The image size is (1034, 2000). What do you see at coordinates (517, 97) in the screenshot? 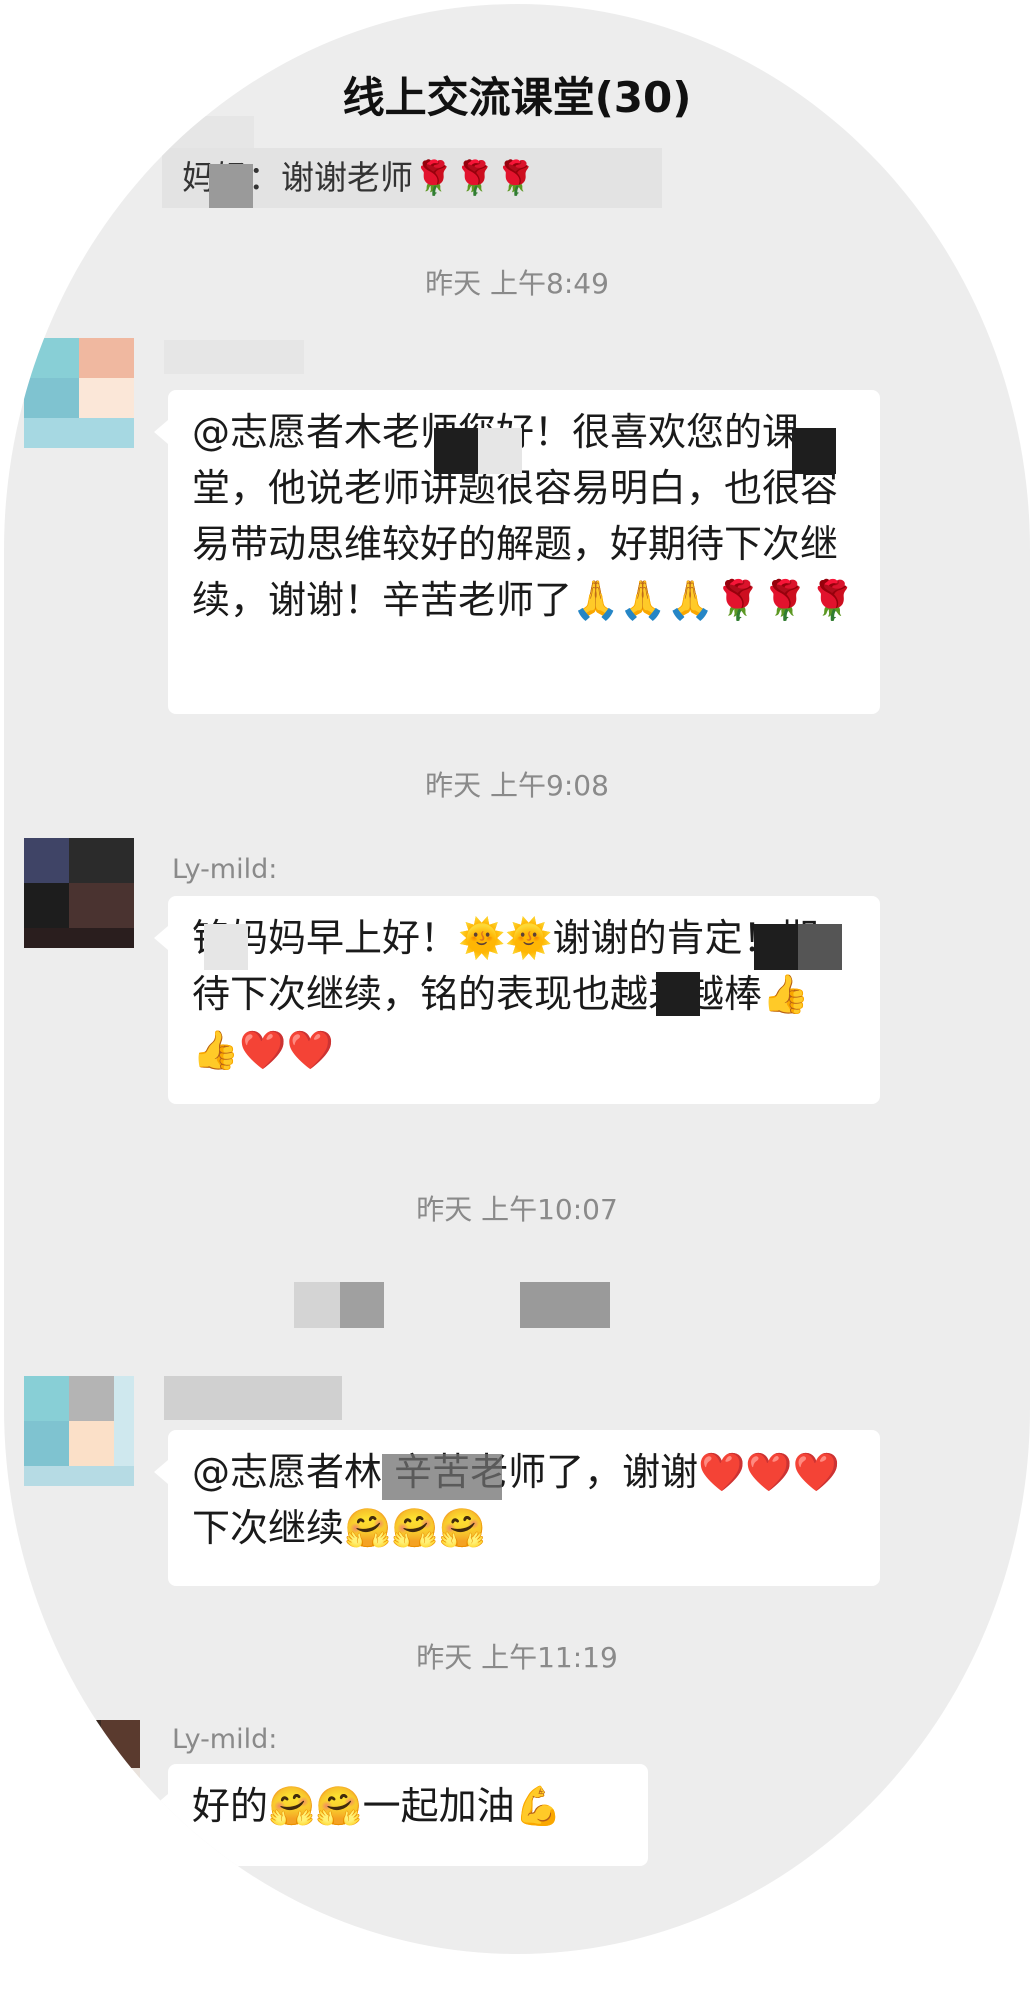
I see `chat-title: 线上交流课堂(30)` at bounding box center [517, 97].